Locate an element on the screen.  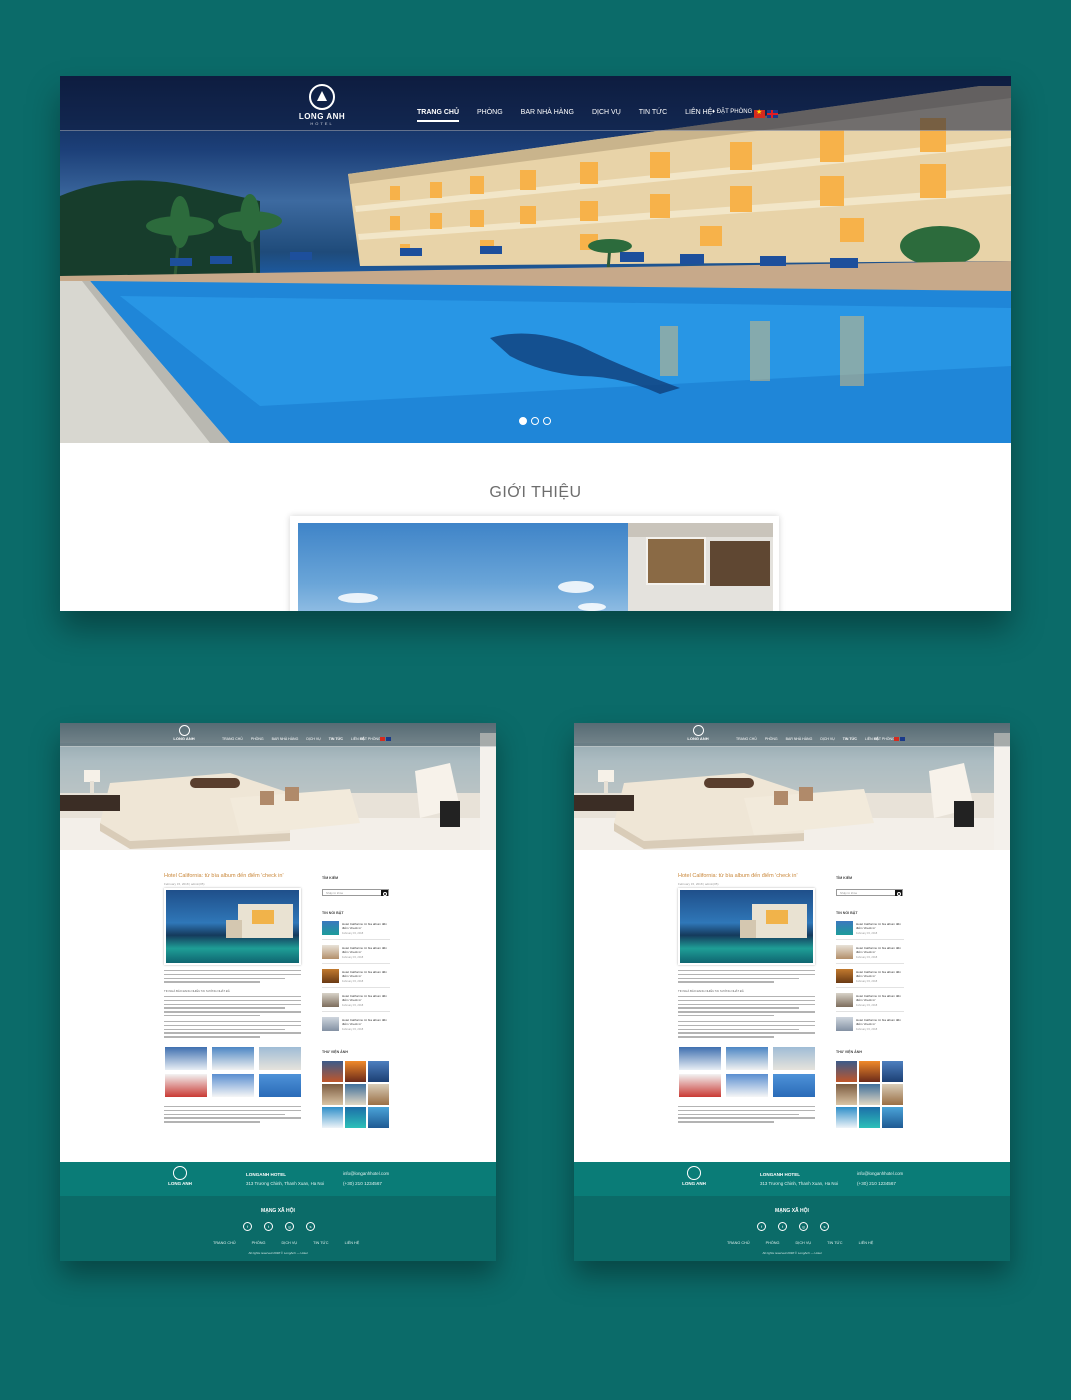
facebook-icon: f is located at coordinates (247, 1226).